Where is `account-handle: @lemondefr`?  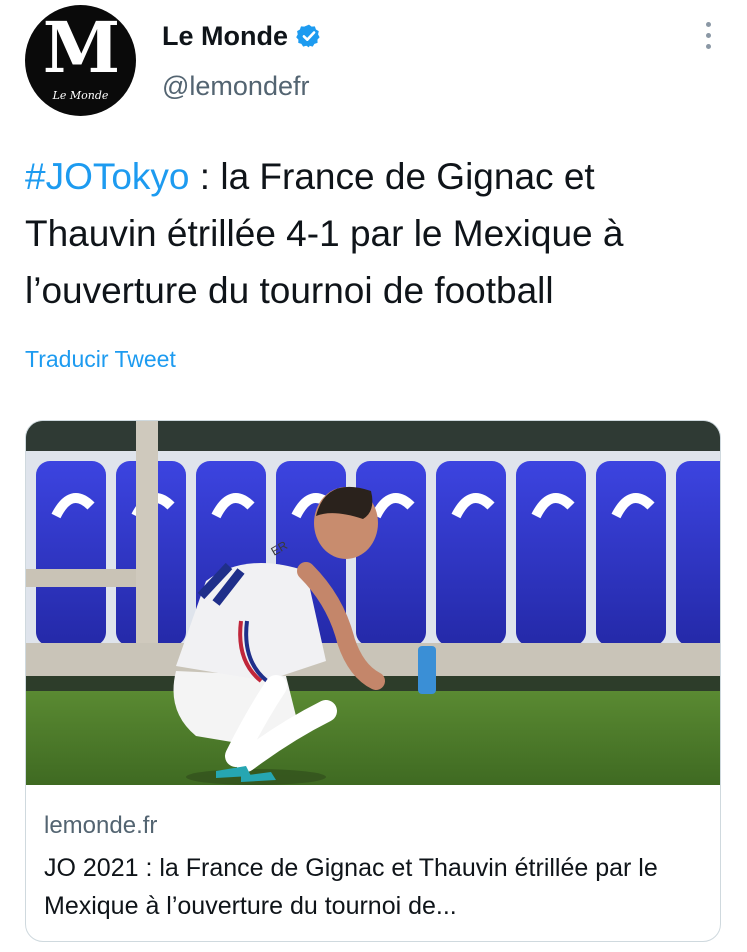
account-handle: @lemondefr is located at coordinates (235, 86).